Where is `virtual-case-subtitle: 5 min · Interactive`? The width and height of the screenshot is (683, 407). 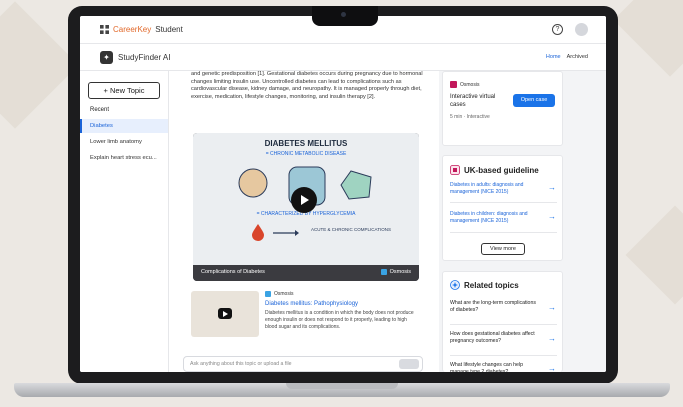 virtual-case-subtitle: 5 min · Interactive is located at coordinates (470, 117).